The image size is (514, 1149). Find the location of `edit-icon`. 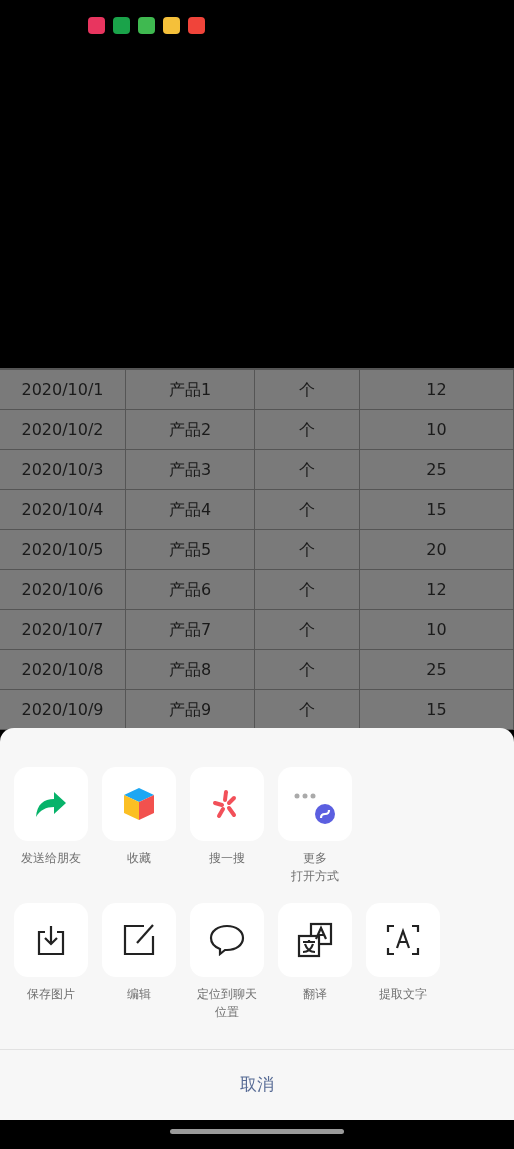

edit-icon is located at coordinates (139, 940).